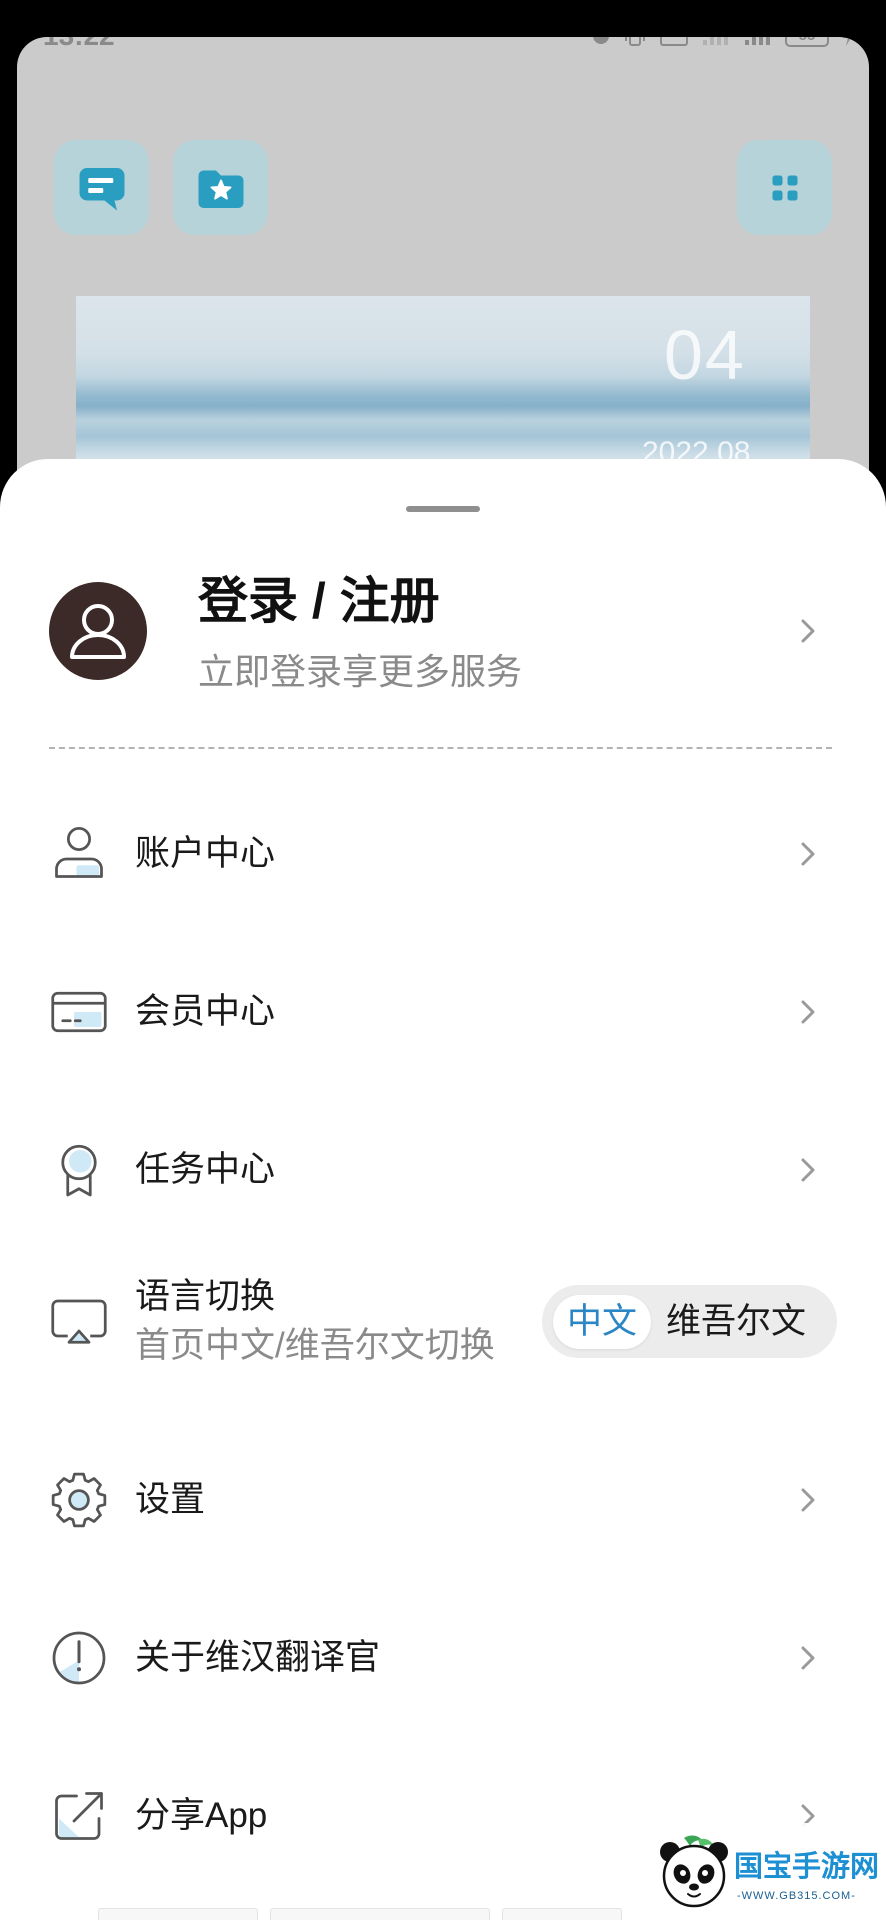 This screenshot has width=886, height=1920. Describe the element at coordinates (443, 1500) in the screenshot. I see `menu-item-settings: 设置` at that location.